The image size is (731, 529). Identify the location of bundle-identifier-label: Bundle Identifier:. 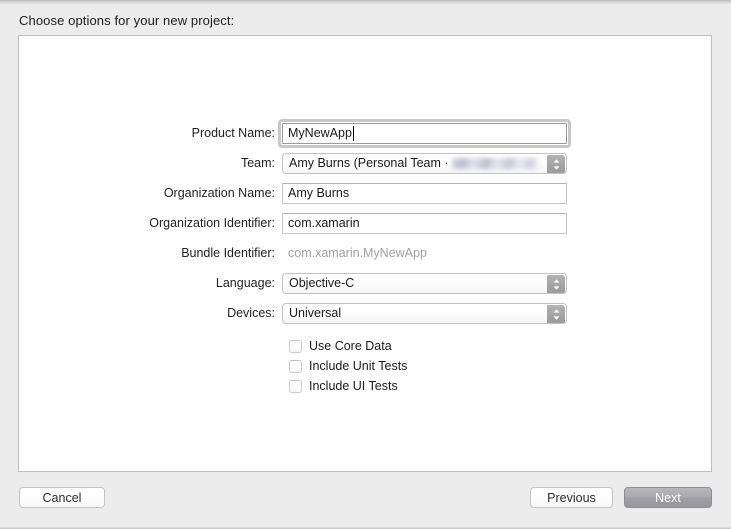
(228, 253).